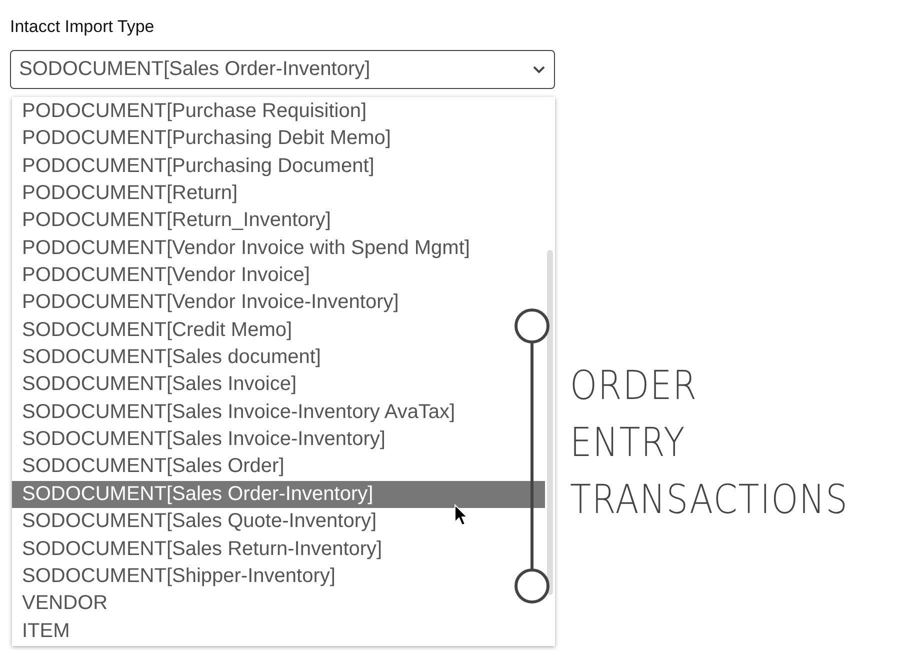  Describe the element at coordinates (283, 221) in the screenshot. I see `dropdown-option: PODOCUMENT[Return_Inventory]` at that location.